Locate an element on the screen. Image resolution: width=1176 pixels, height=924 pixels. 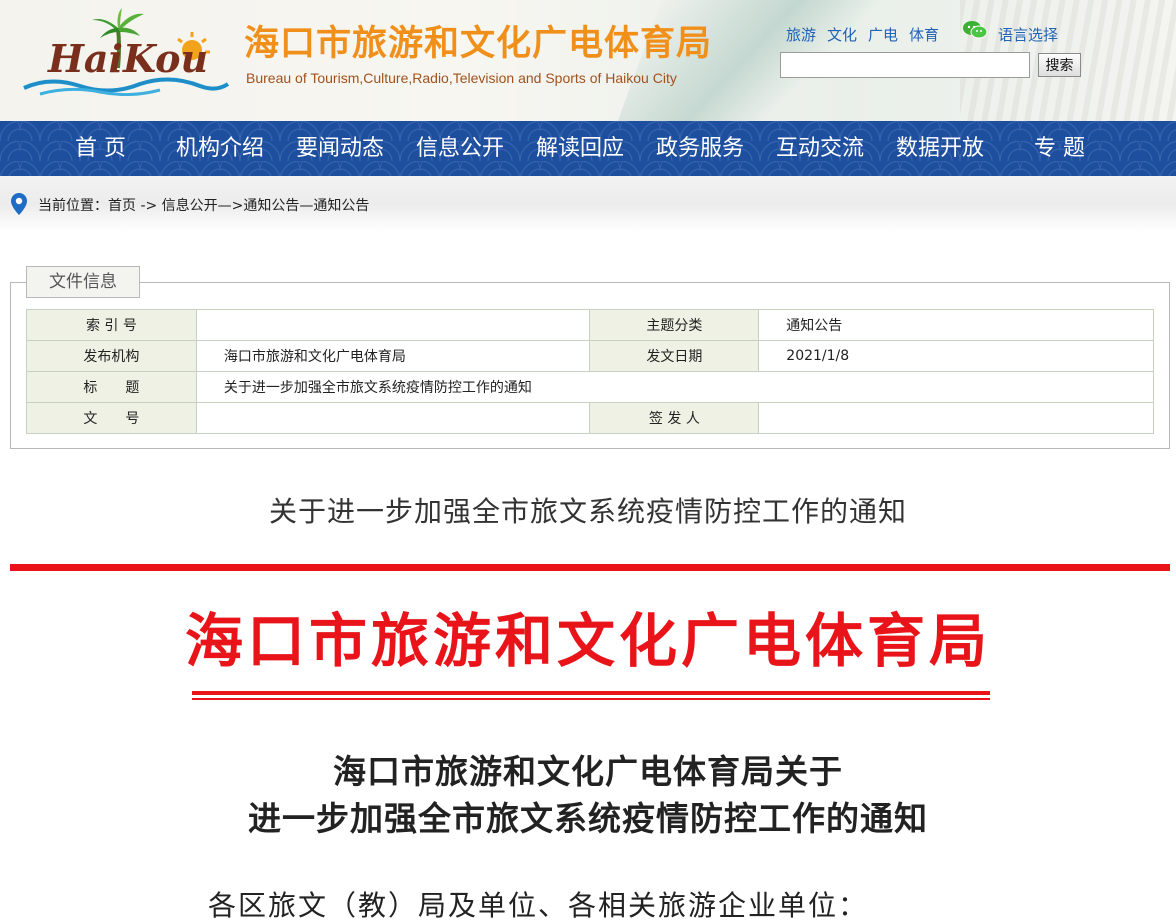
table-row: 标 题 关于进一步加强全市旅文系统疫情防控工作的通知 is located at coordinates (590, 387).